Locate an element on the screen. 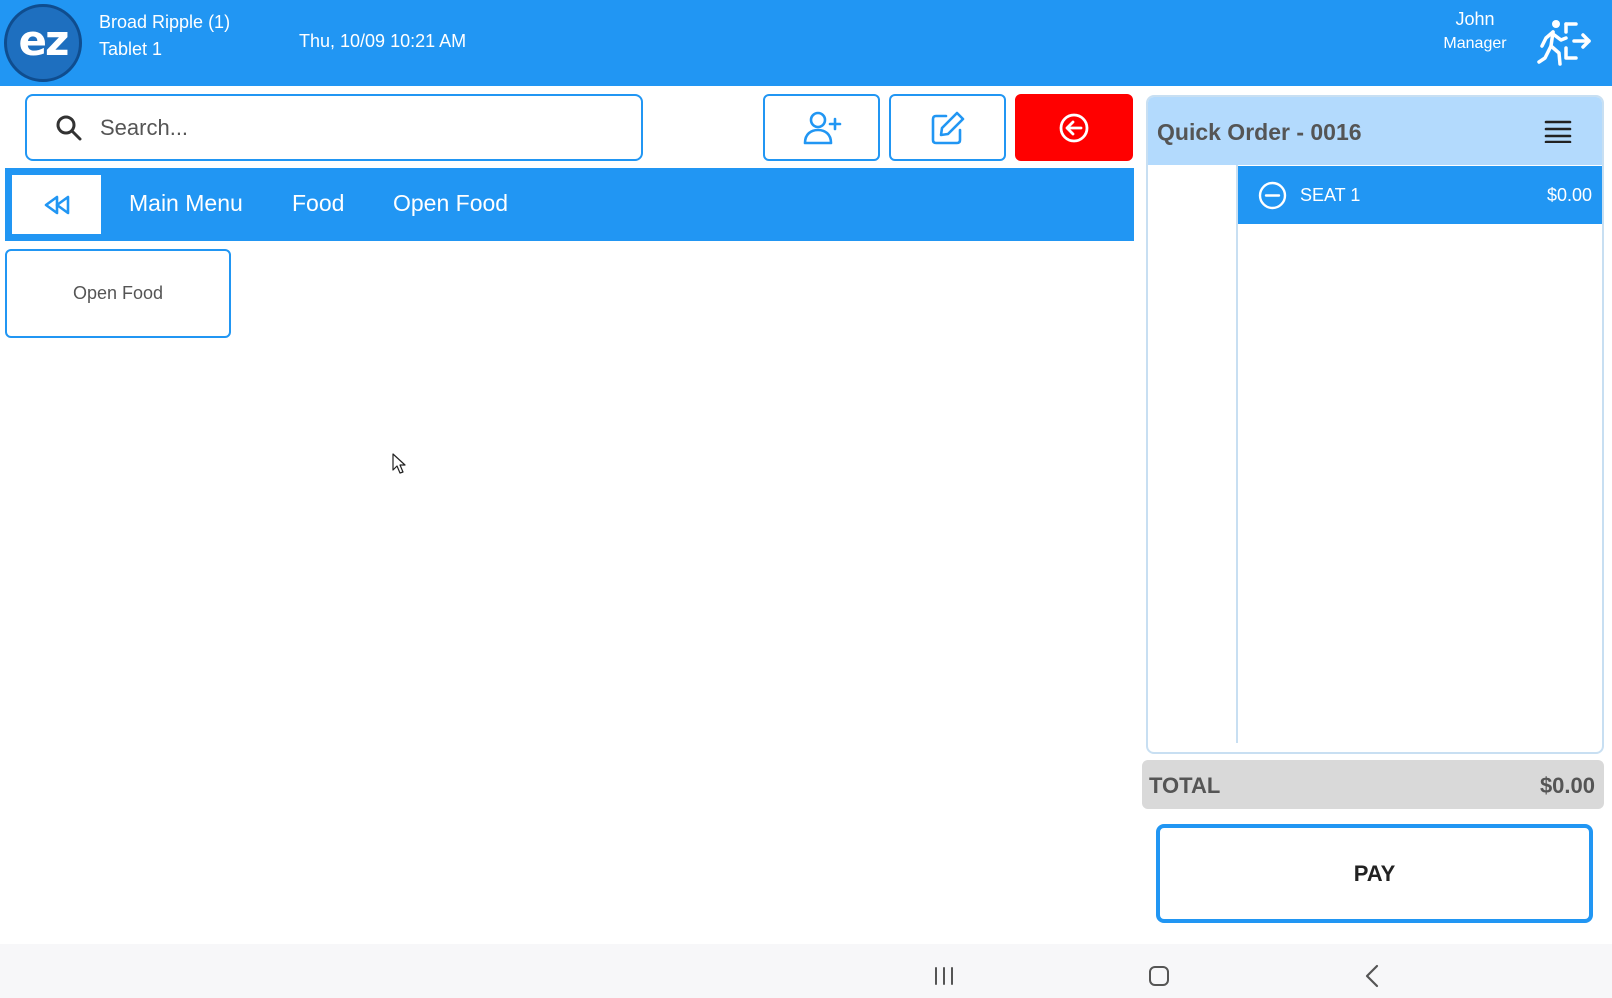 The width and height of the screenshot is (1612, 998). ez-logo: ez is located at coordinates (43, 43).